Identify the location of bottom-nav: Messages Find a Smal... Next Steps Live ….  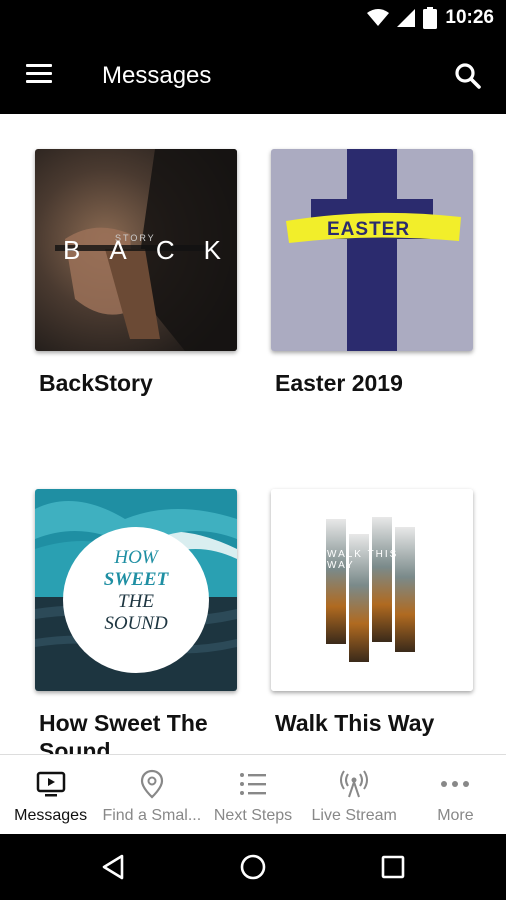
(253, 794).